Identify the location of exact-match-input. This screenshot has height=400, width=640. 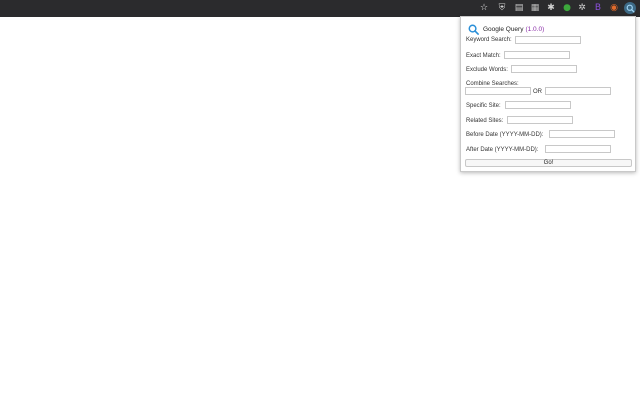
(537, 55).